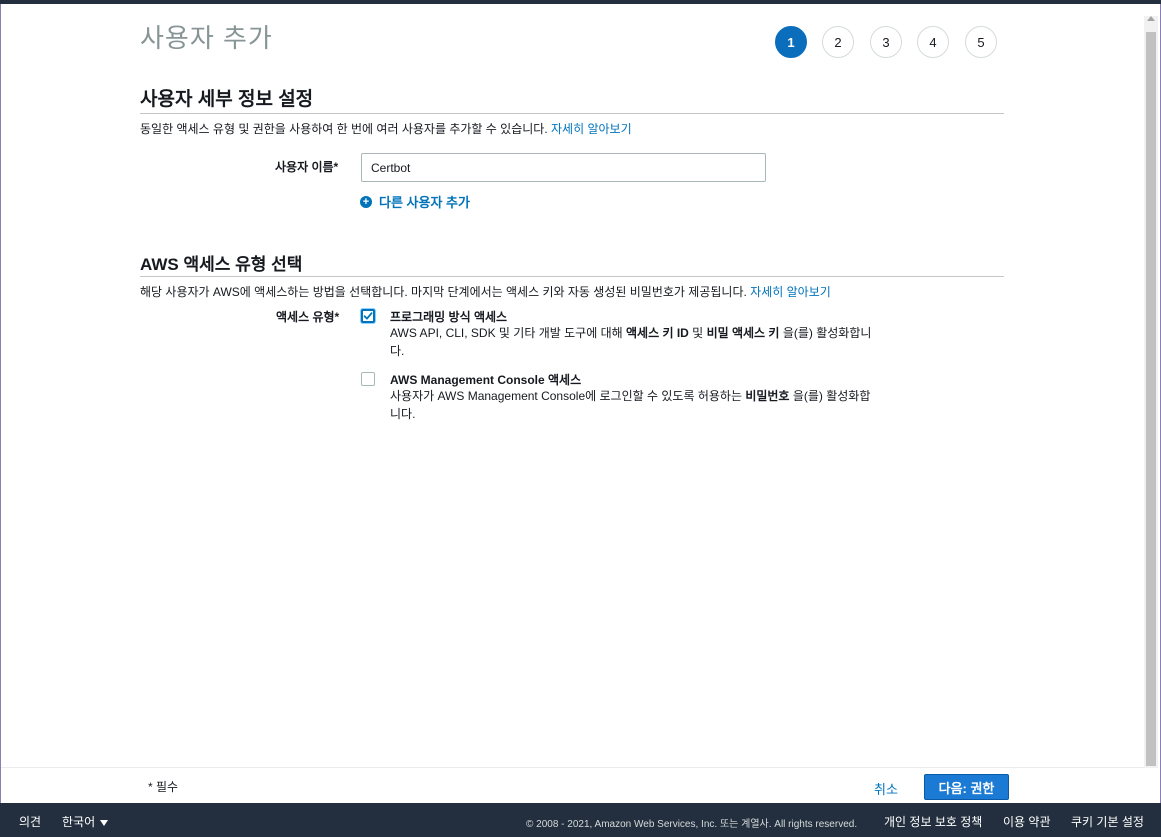 Image resolution: width=1161 pixels, height=837 pixels. I want to click on username-label: 사용자 이름*, so click(307, 167).